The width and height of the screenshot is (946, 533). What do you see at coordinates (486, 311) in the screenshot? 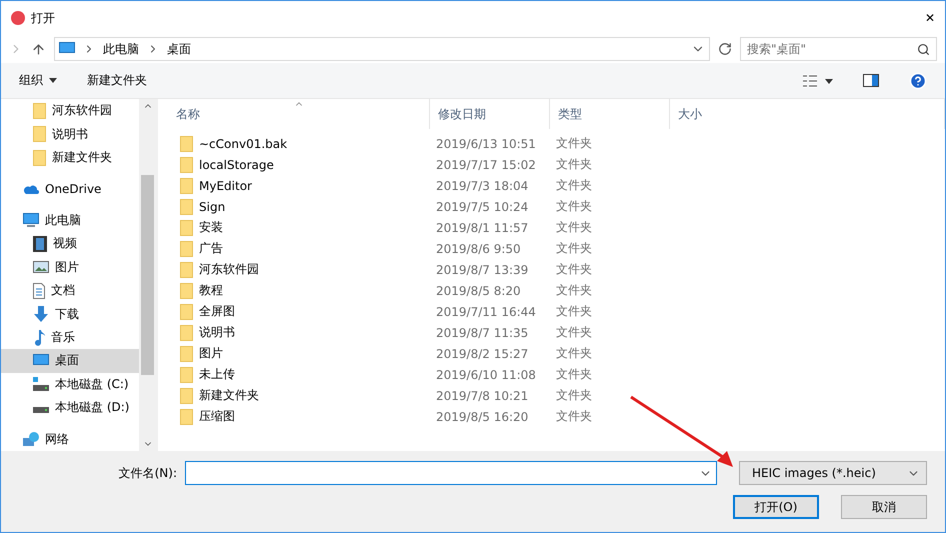
I see `date-cell-text: 2019/7/11 16:44` at bounding box center [486, 311].